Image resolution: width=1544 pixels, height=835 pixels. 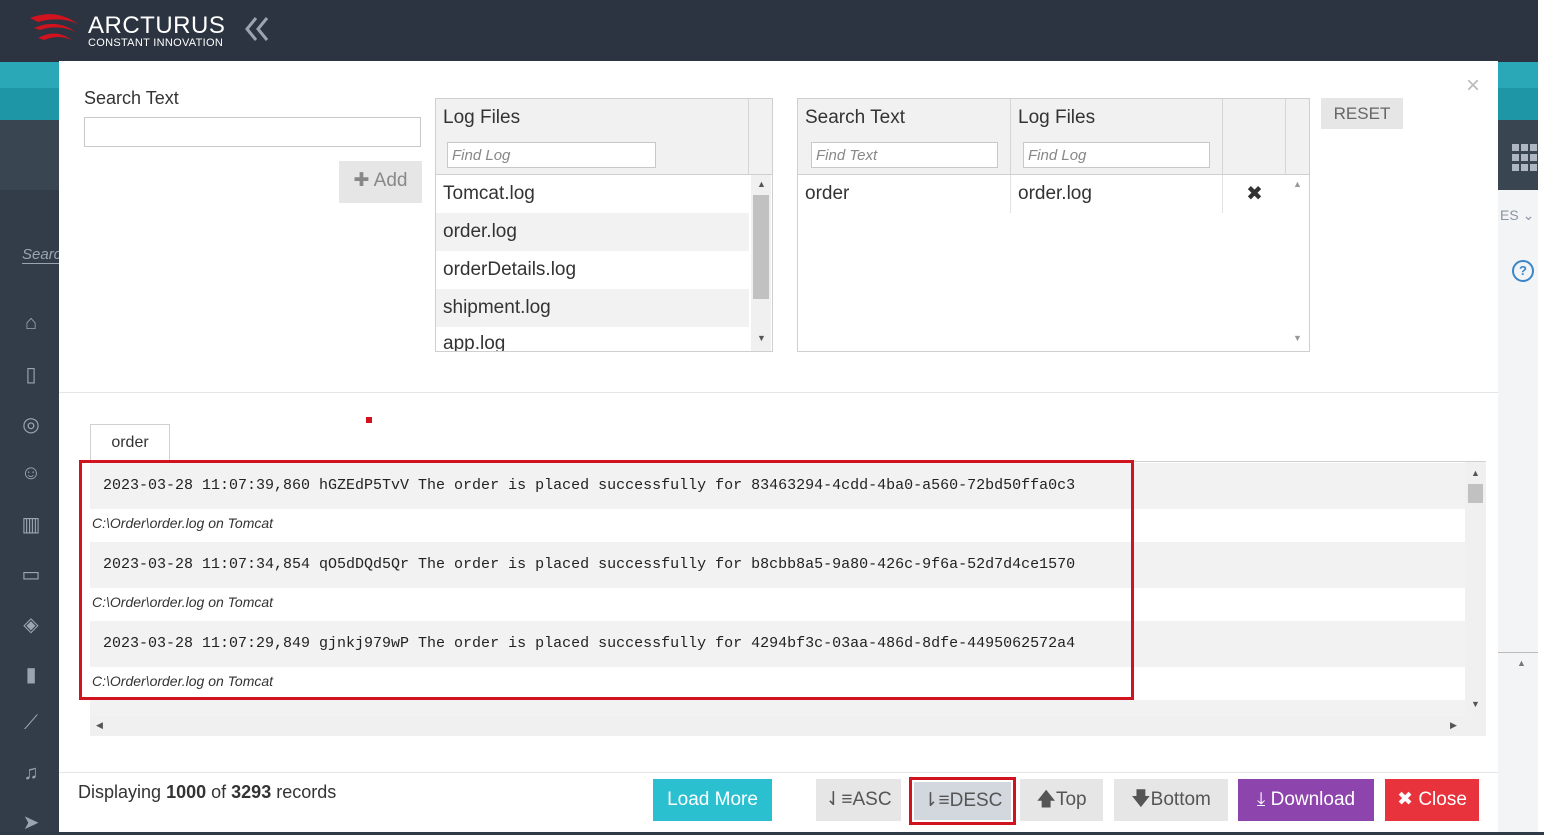 I want to click on close-icon: ×, so click(x=1473, y=86).